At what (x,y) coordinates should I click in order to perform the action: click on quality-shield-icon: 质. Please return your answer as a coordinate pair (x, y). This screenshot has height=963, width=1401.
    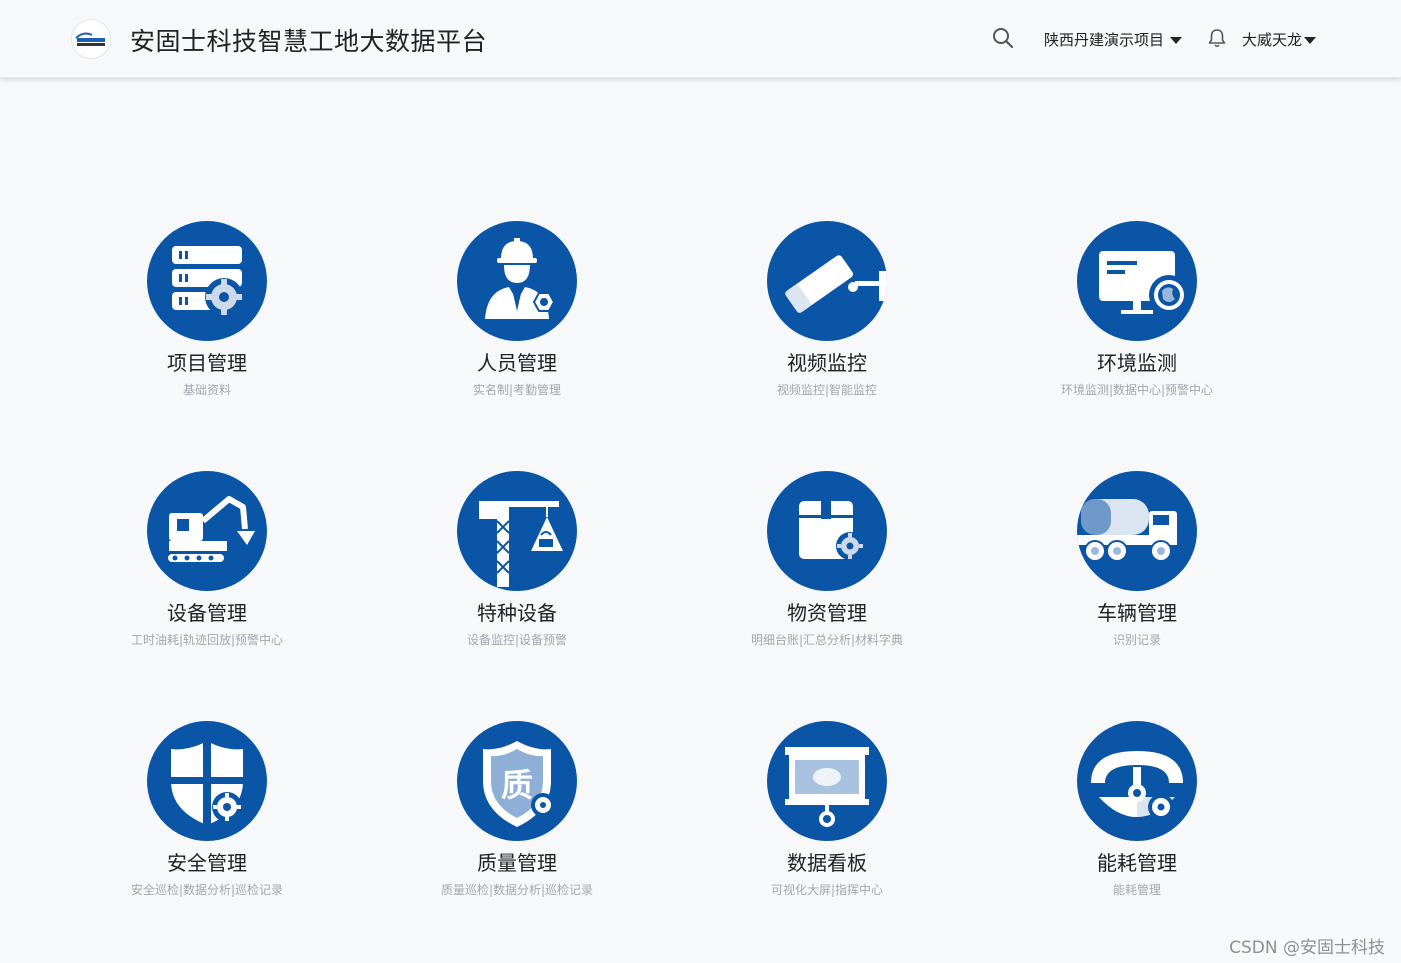
    Looking at the image, I should click on (519, 784).